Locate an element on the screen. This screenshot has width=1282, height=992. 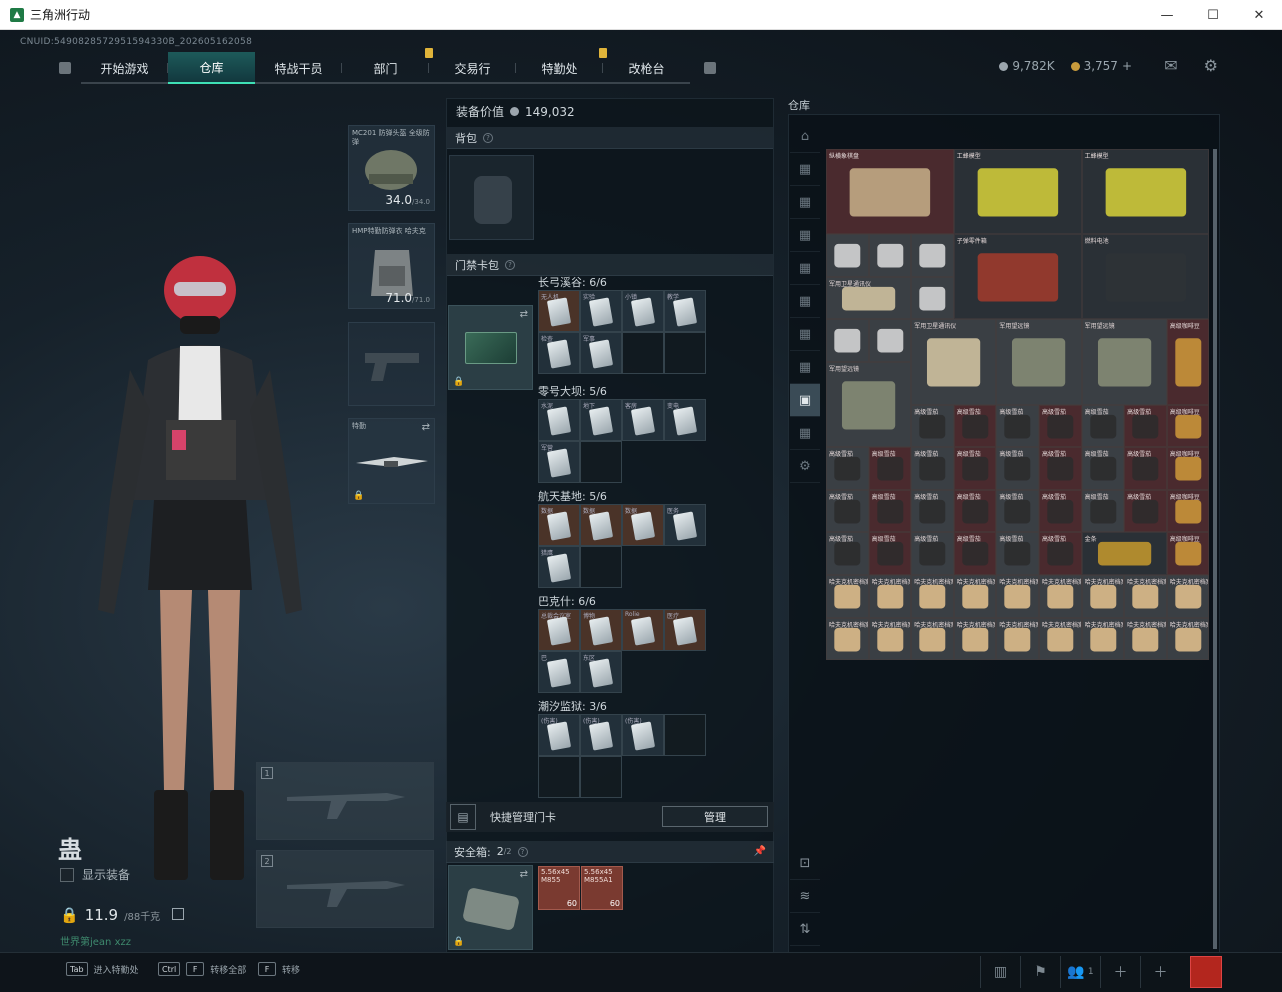
stash-expand-icon: ⊡ is located at coordinates (805, 863).